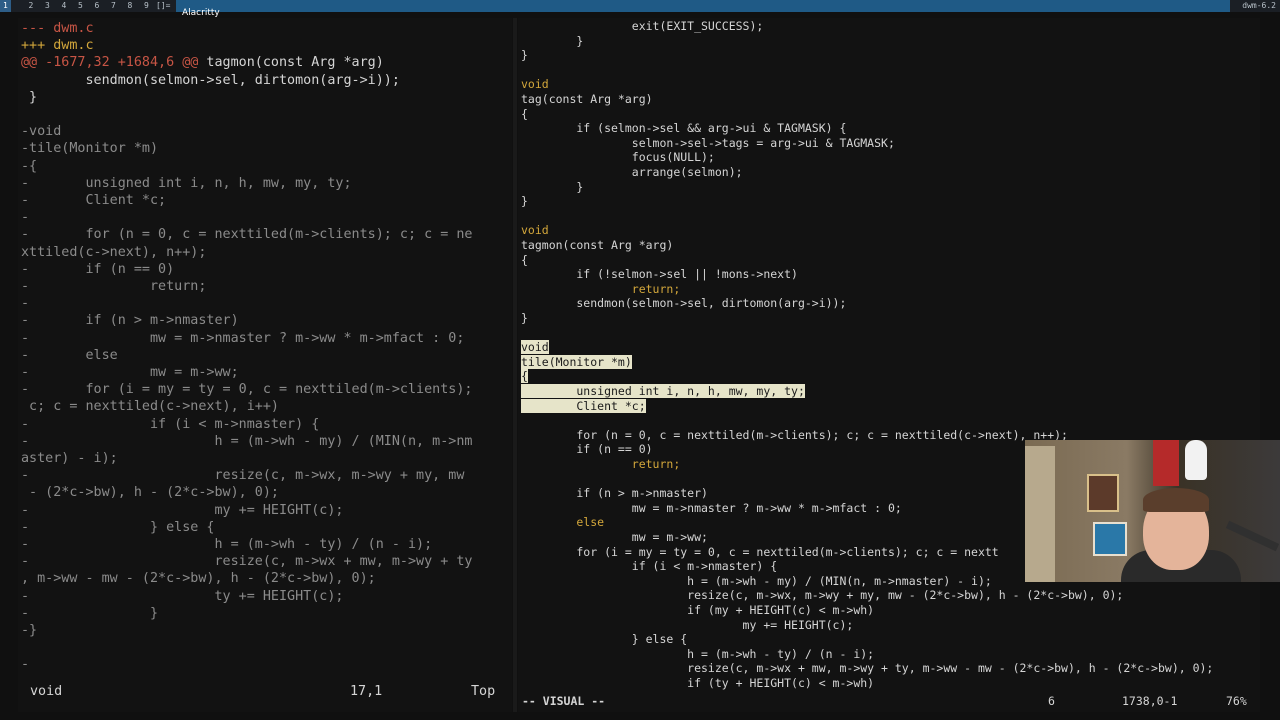  What do you see at coordinates (1150, 701) in the screenshot?
I see `cursor-position: 1738,0-1` at bounding box center [1150, 701].